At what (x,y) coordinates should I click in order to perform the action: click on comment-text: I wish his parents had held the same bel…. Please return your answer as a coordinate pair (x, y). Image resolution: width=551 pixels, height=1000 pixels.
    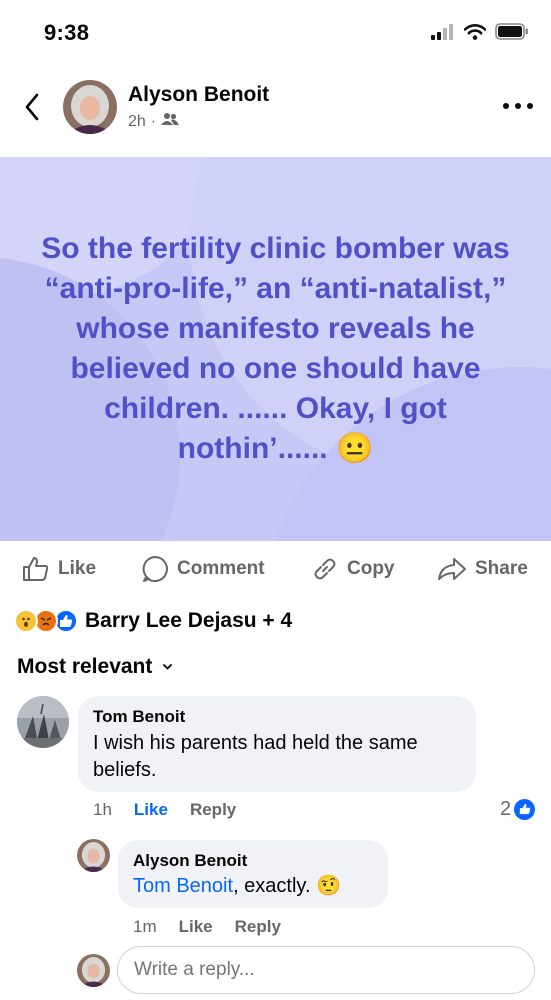
    Looking at the image, I should click on (255, 756).